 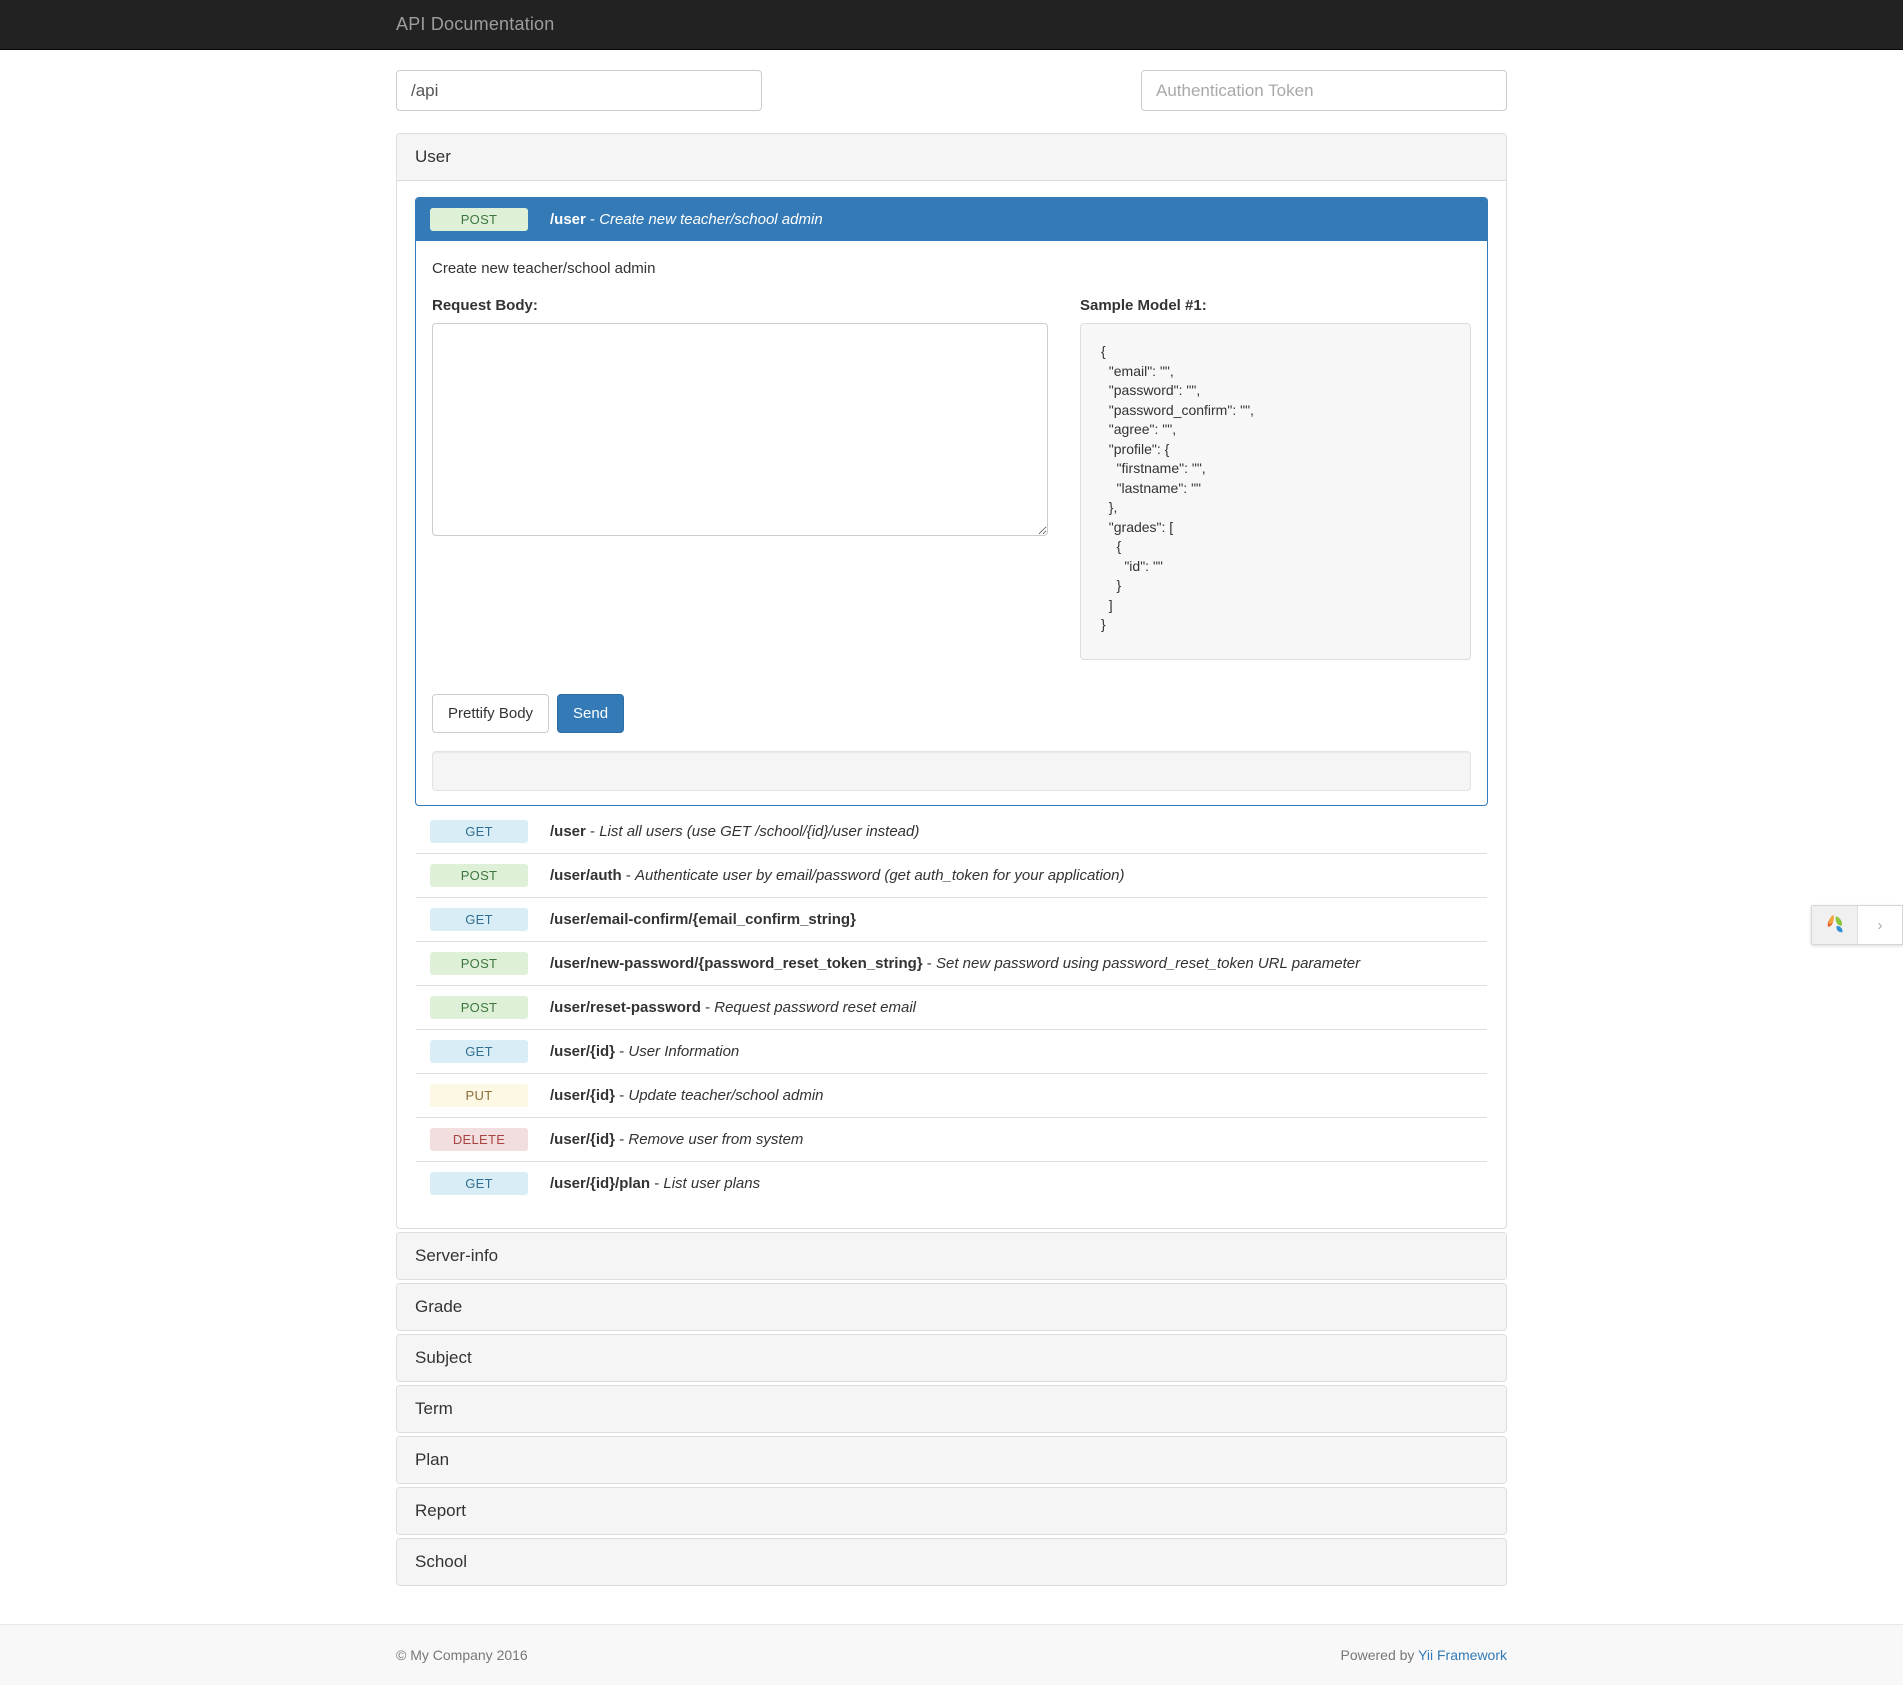 I want to click on endpoint-signature: /user/{id} - Remove user from system, so click(x=676, y=1140).